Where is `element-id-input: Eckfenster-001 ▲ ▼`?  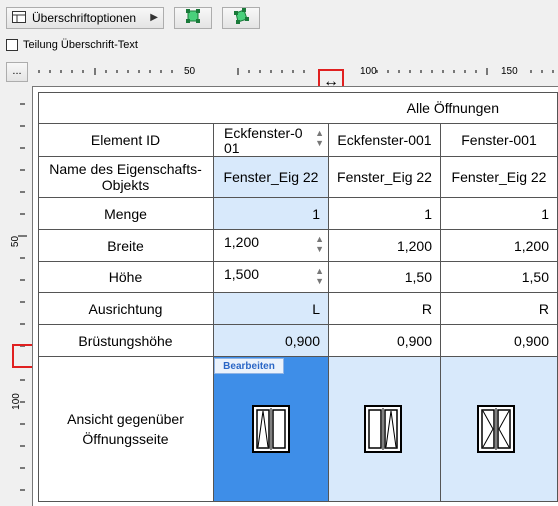
element-id-input: Eckfenster-001 ▲ ▼ is located at coordinates (271, 140).